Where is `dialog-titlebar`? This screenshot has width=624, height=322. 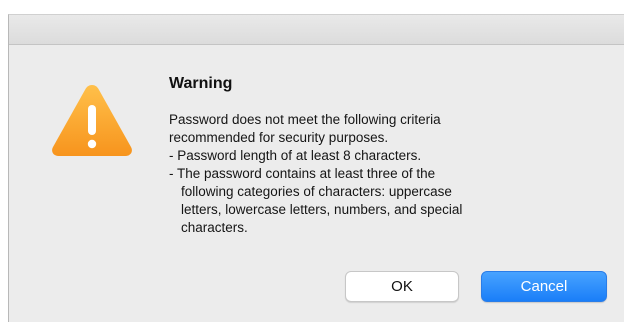
dialog-titlebar is located at coordinates (316, 30).